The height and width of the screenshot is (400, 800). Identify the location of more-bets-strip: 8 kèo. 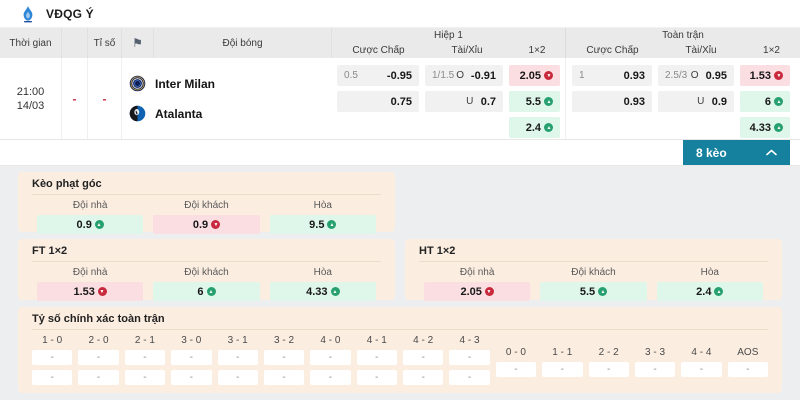
(400, 153).